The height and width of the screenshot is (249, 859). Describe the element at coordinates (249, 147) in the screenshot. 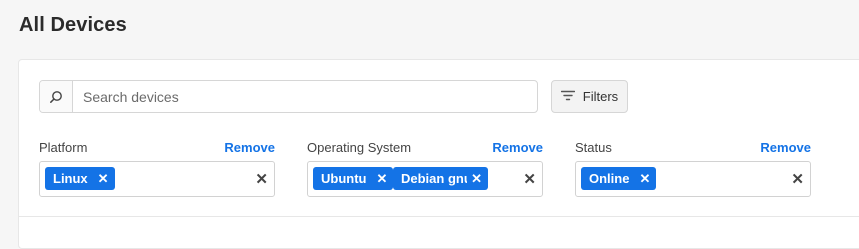

I see `filter-platform-remove: Remove` at that location.